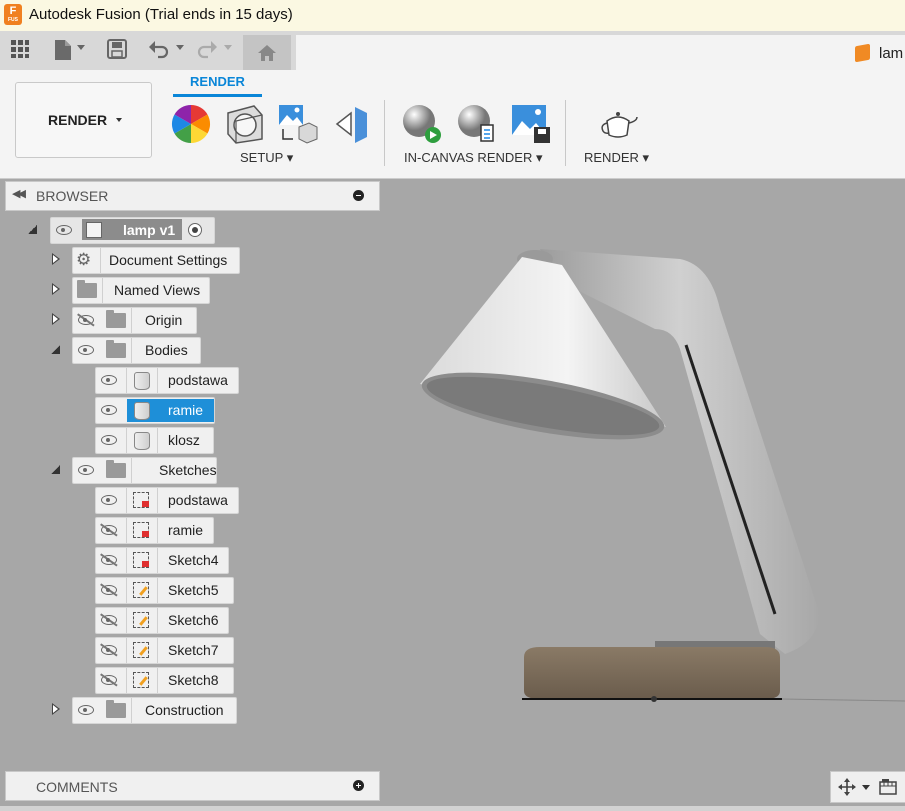 This screenshot has width=905, height=811. I want to click on orbit-caret-icon, so click(866, 787).